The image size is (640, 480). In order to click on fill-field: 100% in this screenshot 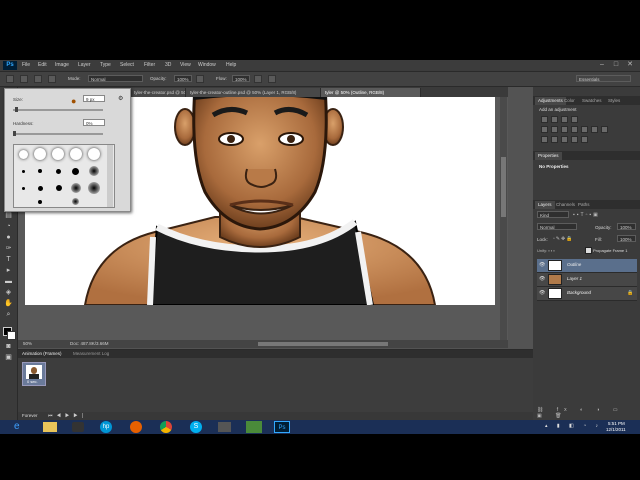, I will do `click(626, 238)`.